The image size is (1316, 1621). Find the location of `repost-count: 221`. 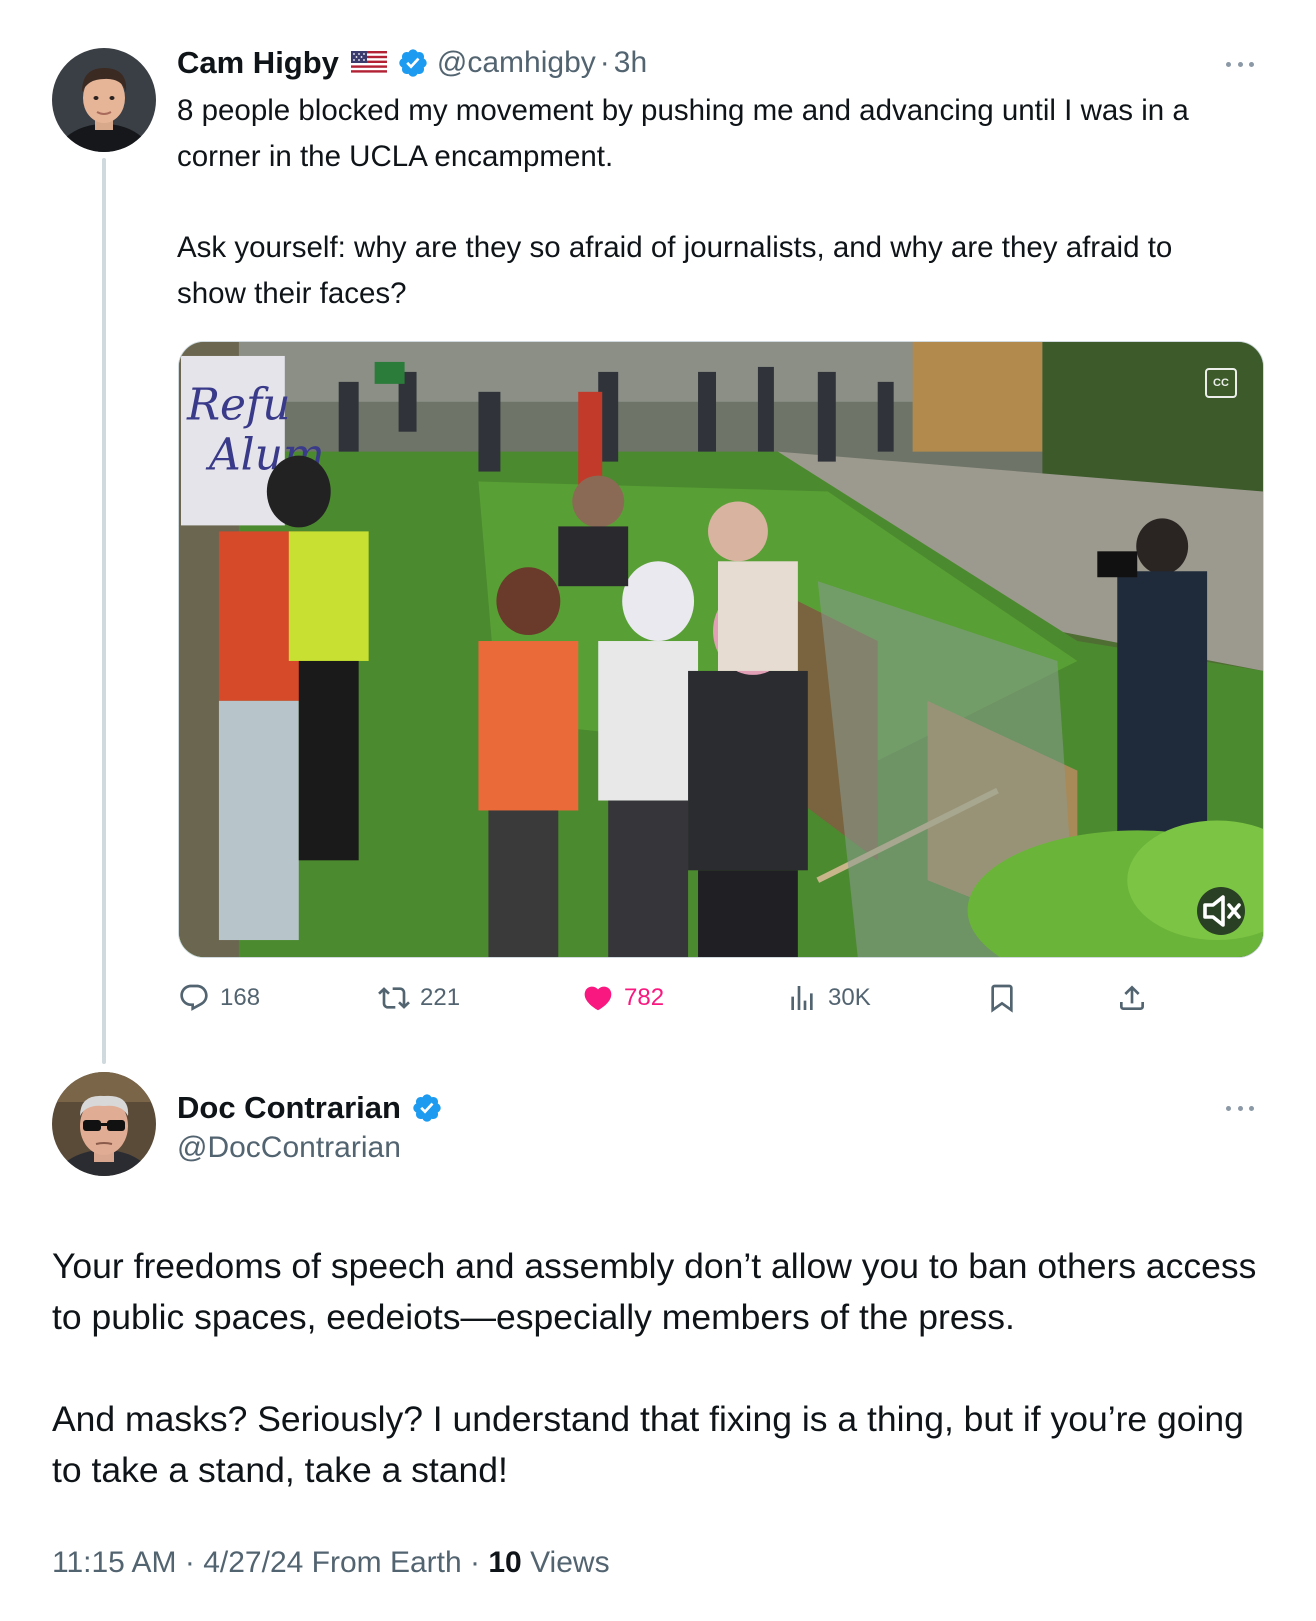

repost-count: 221 is located at coordinates (440, 997).